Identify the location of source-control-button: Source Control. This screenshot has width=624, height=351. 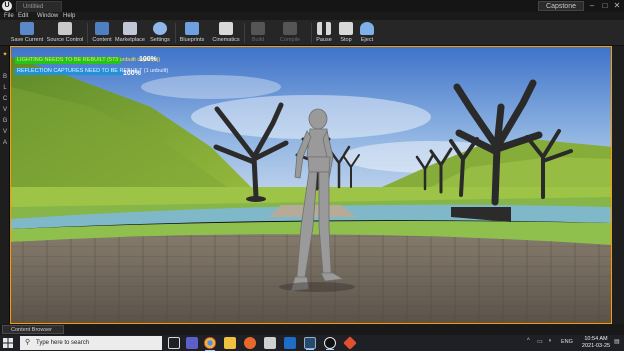
(65, 33).